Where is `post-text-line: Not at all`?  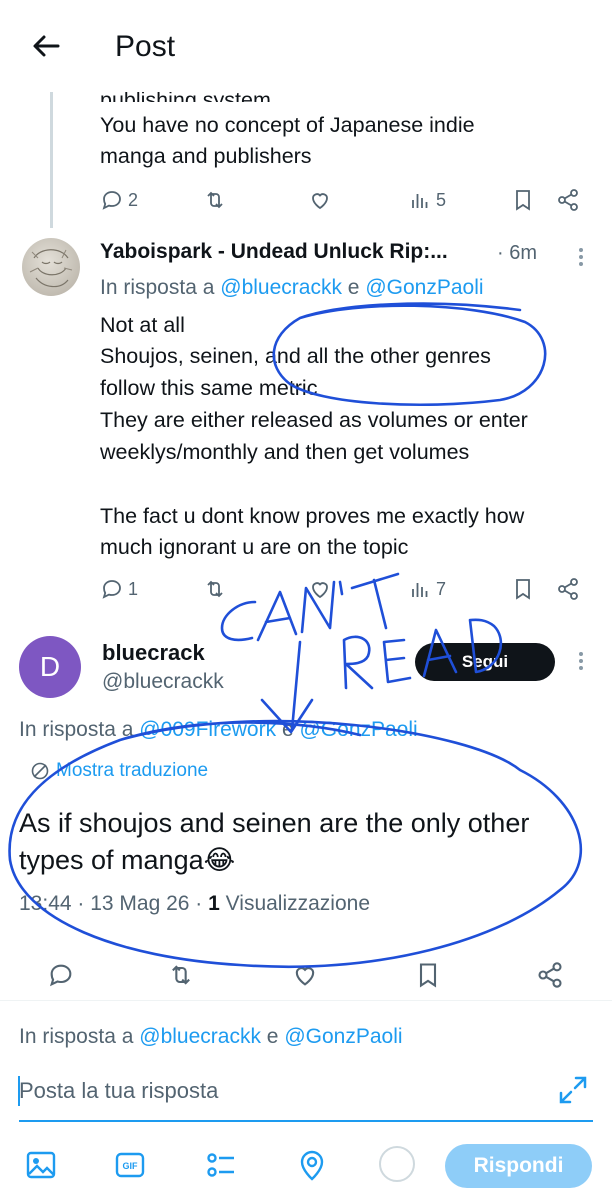 post-text-line: Not at all is located at coordinates (142, 325).